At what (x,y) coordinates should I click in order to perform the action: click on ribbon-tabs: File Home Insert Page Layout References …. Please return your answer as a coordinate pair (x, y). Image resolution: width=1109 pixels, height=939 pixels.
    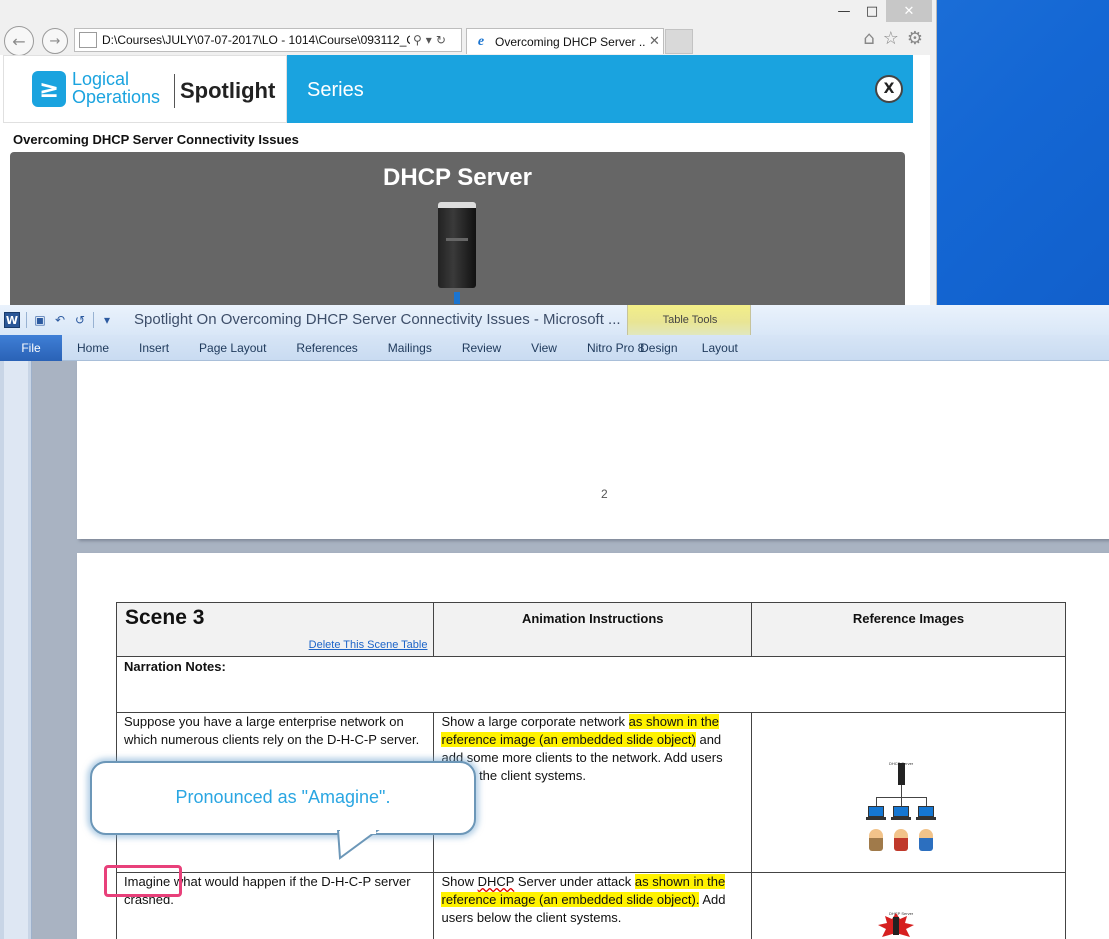
    Looking at the image, I should click on (329, 348).